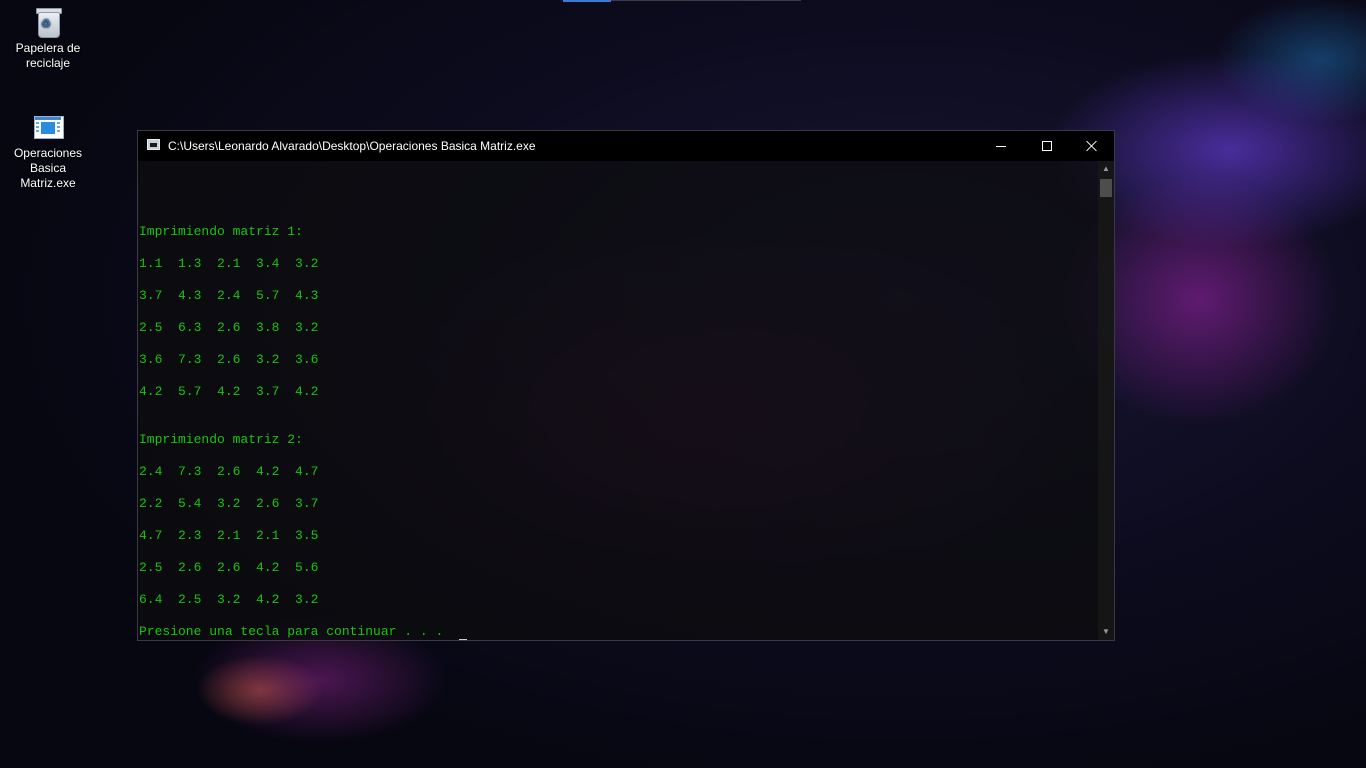  I want to click on recycle-bin-icon: ♻, so click(48, 22).